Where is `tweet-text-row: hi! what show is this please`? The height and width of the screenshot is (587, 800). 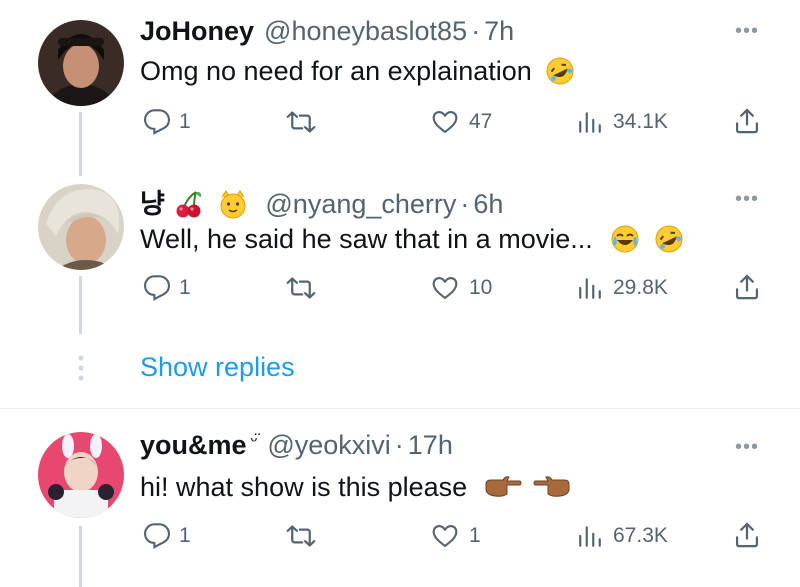
tweet-text-row: hi! what show is this please is located at coordinates (356, 487).